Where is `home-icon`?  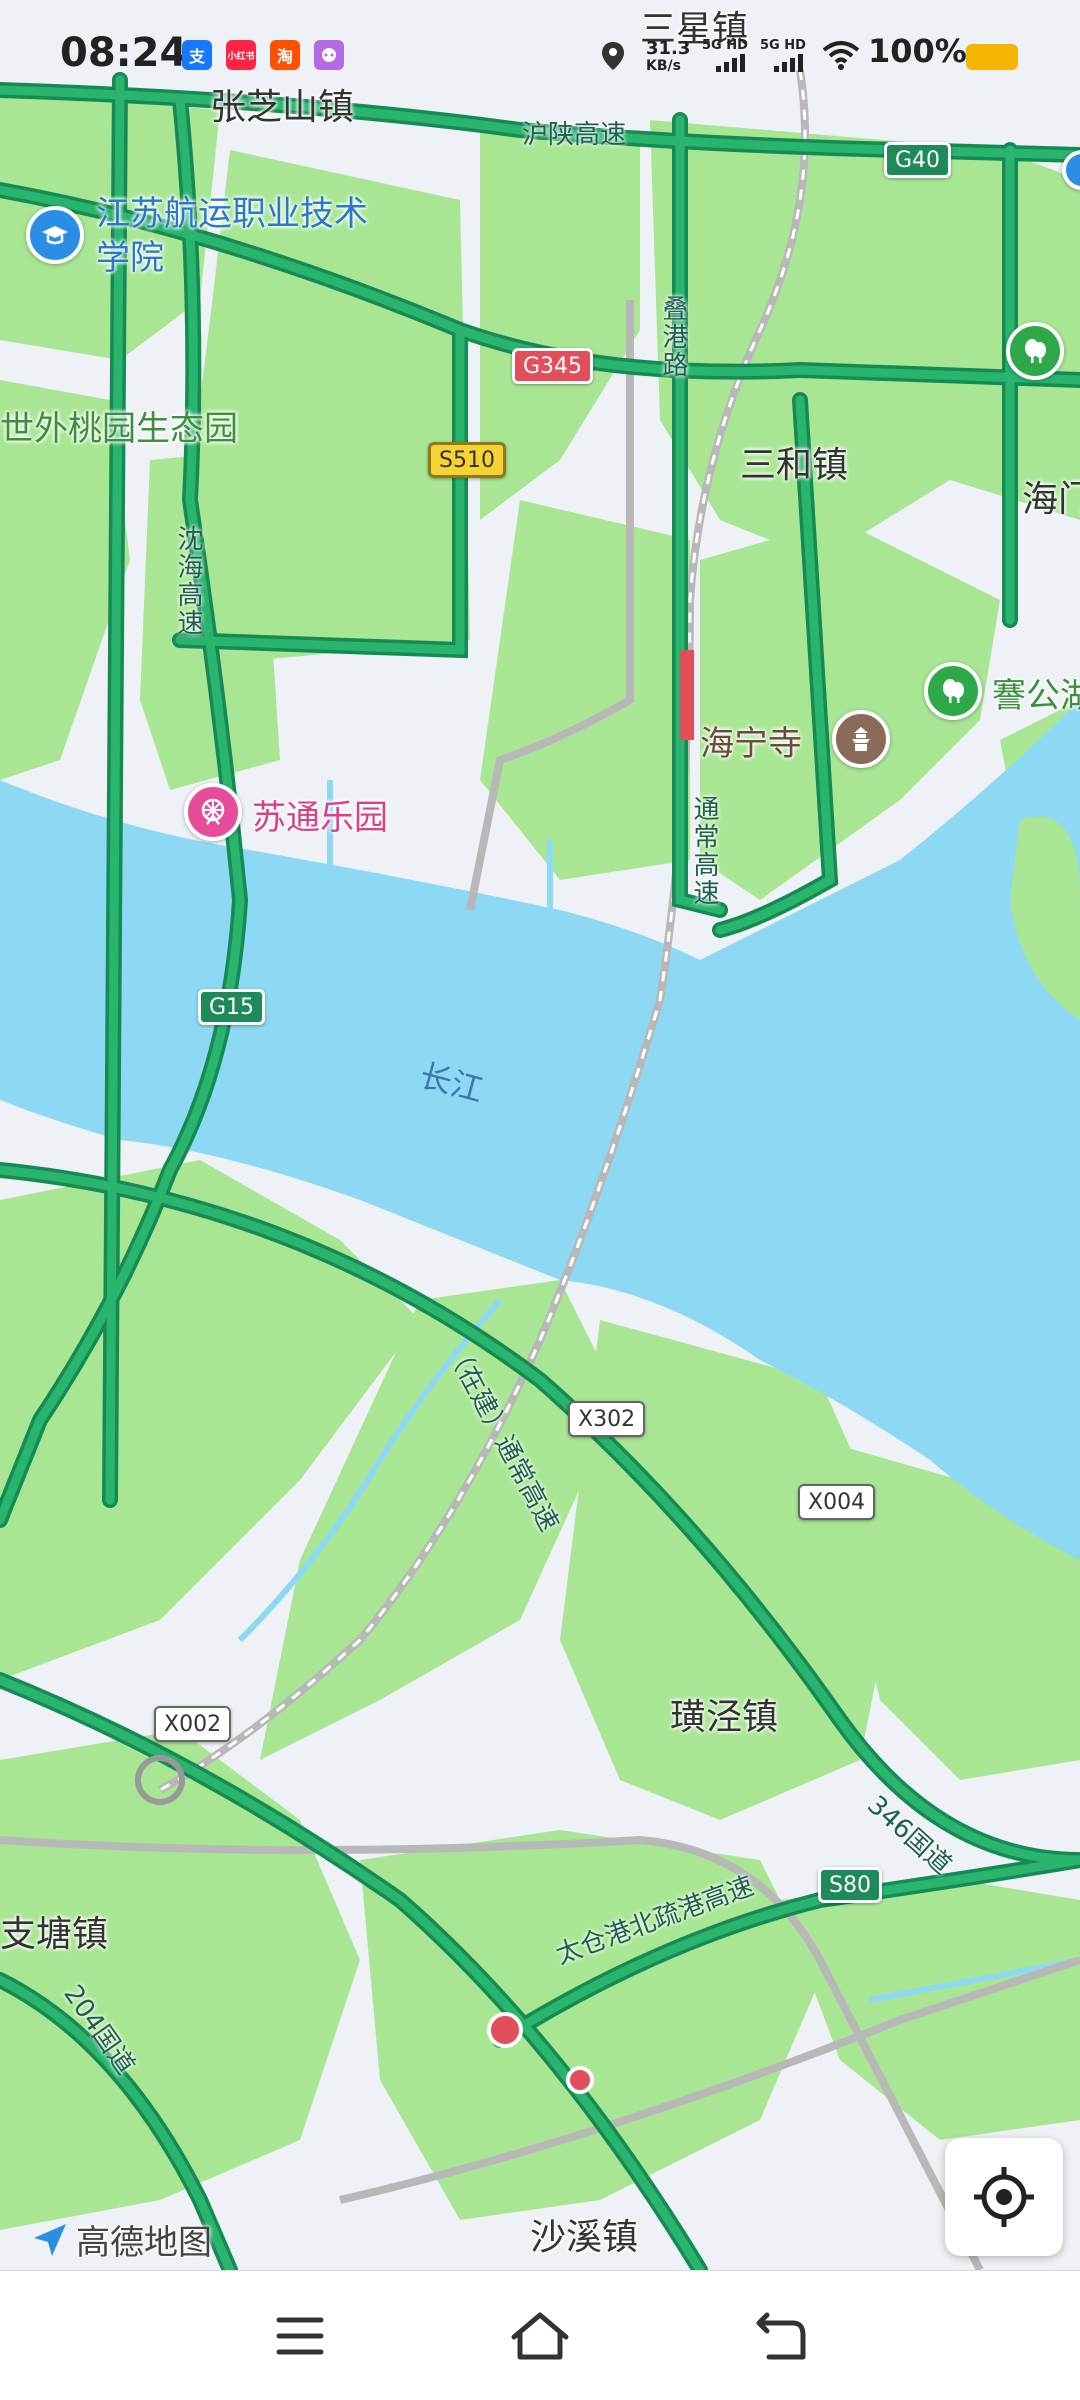
home-icon is located at coordinates (540, 2336).